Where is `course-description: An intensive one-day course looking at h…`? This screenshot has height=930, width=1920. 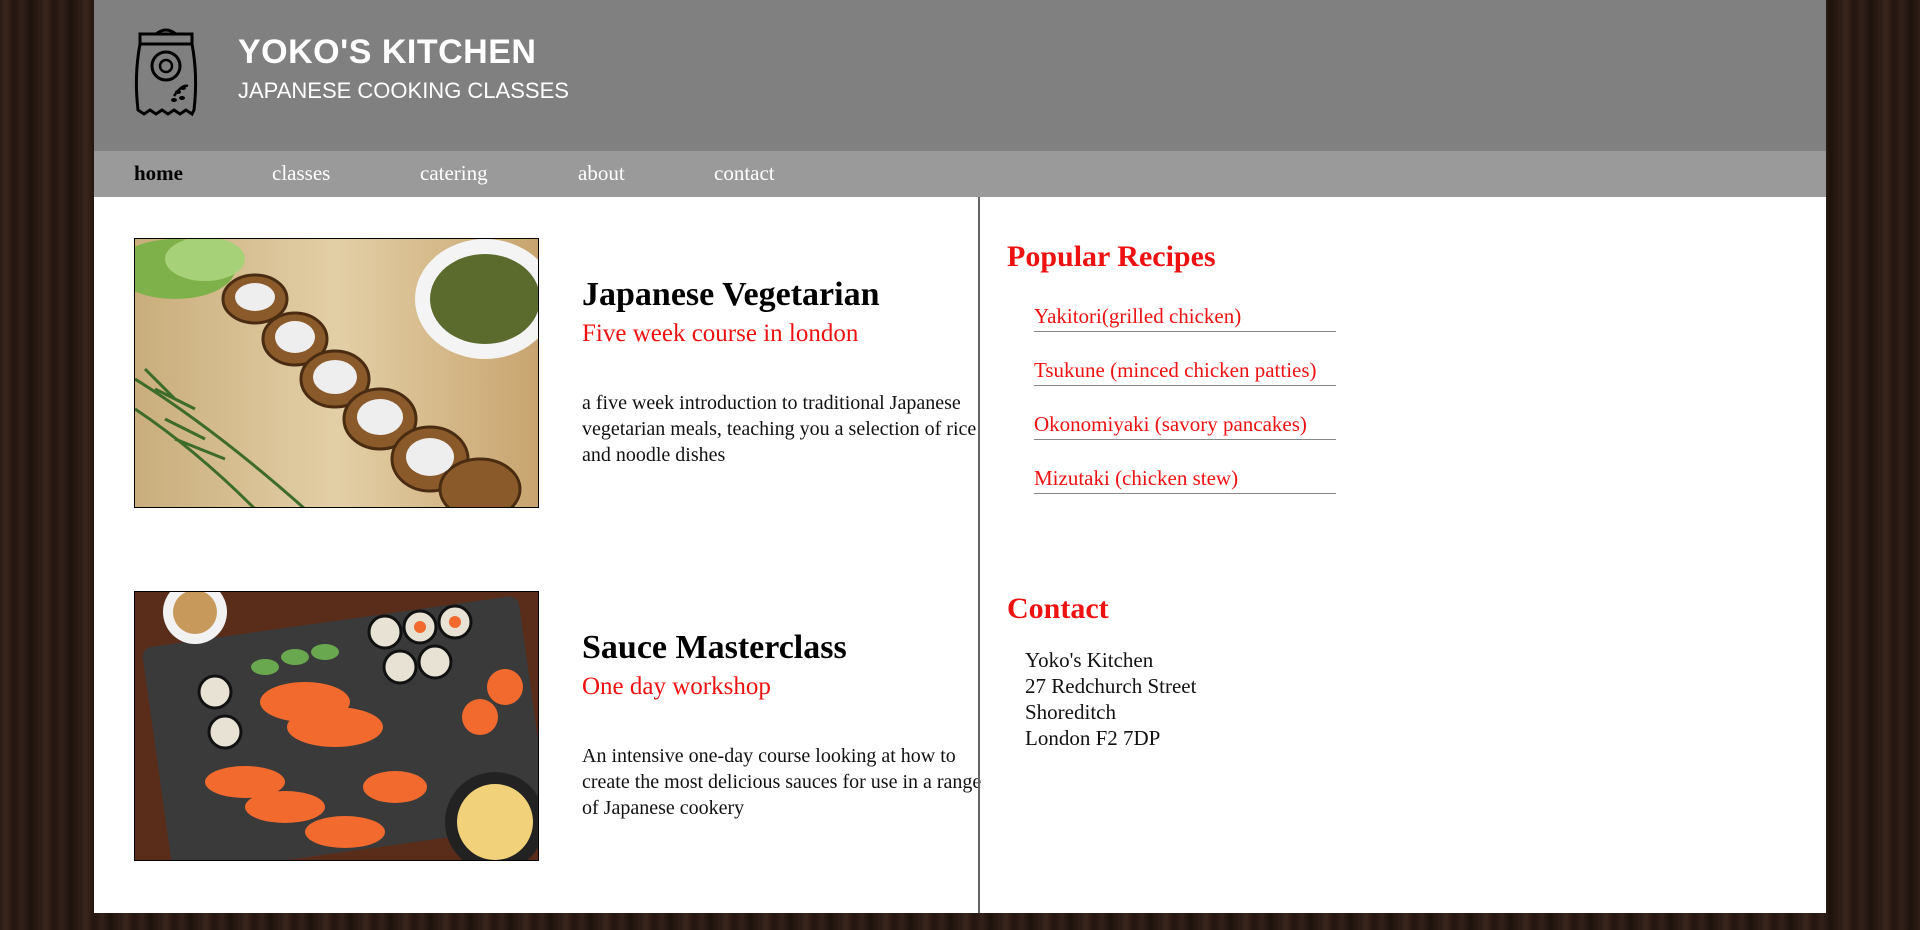 course-description: An intensive one-day course looking at h… is located at coordinates (782, 782).